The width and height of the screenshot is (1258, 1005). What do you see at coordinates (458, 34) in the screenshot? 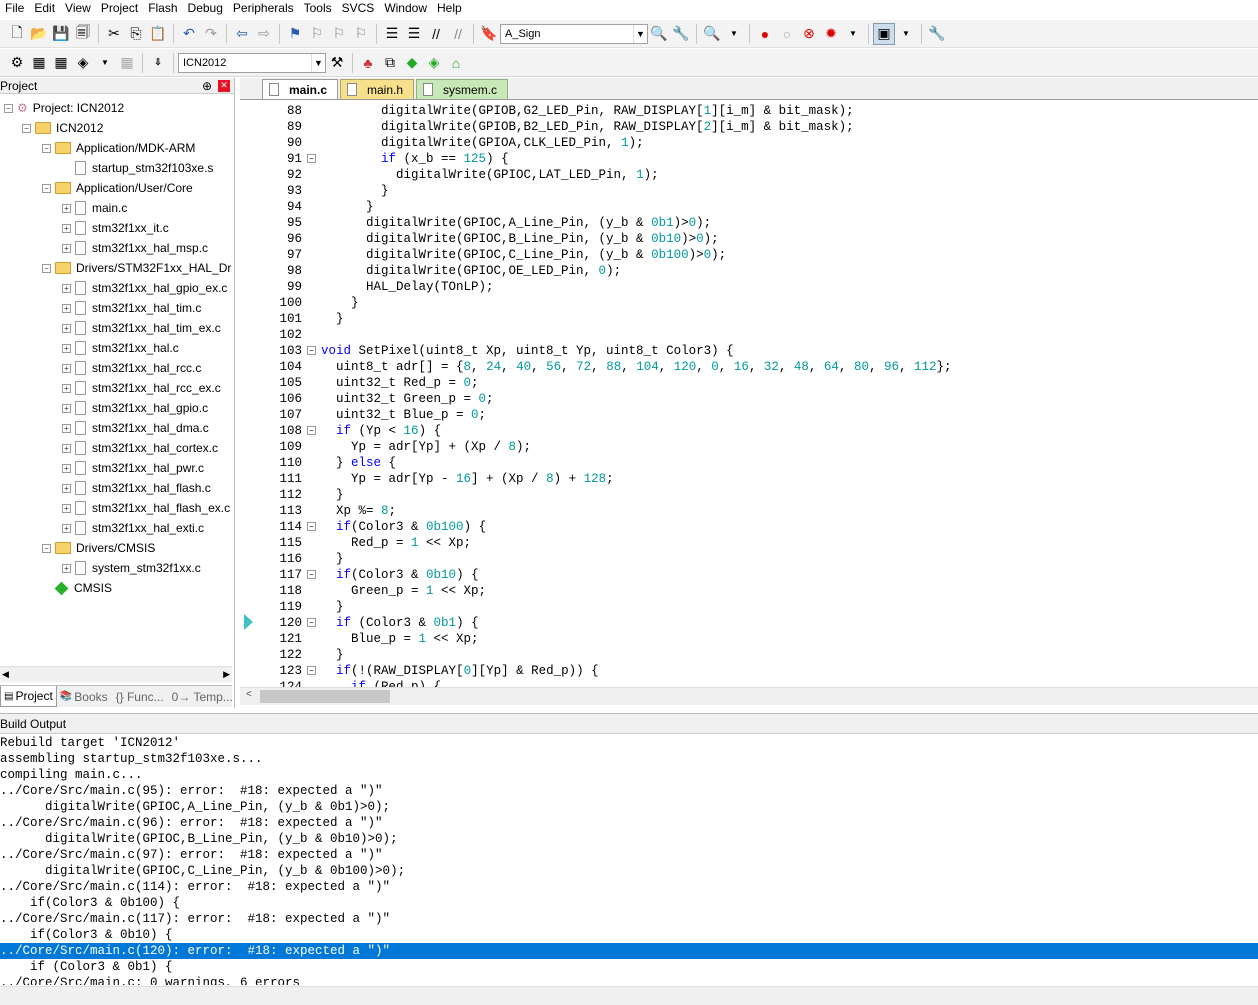
I see `uncomment-icon: //` at bounding box center [458, 34].